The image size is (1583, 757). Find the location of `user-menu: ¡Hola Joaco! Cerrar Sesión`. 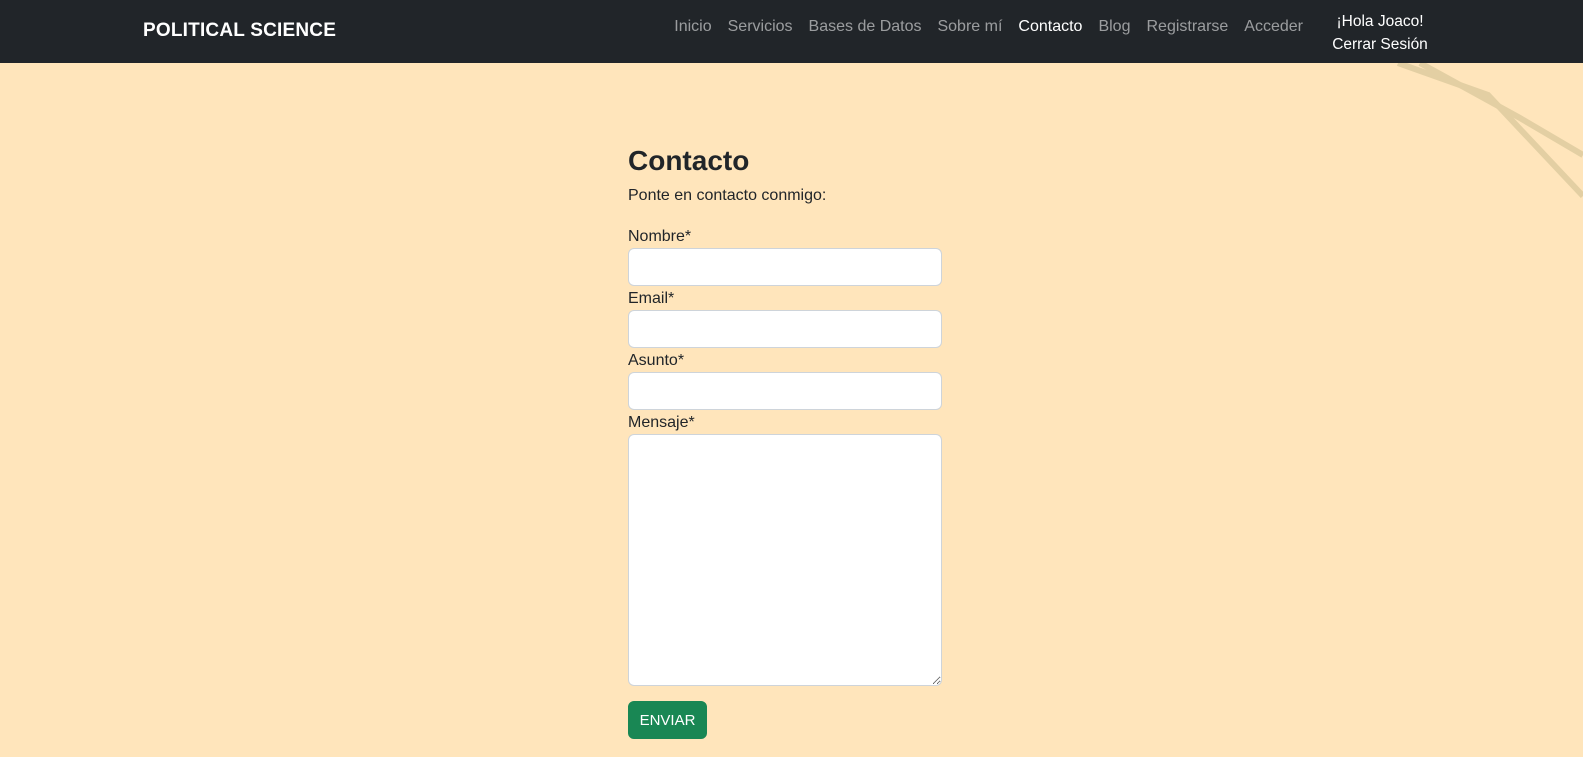

user-menu: ¡Hola Joaco! Cerrar Sesión is located at coordinates (1380, 33).